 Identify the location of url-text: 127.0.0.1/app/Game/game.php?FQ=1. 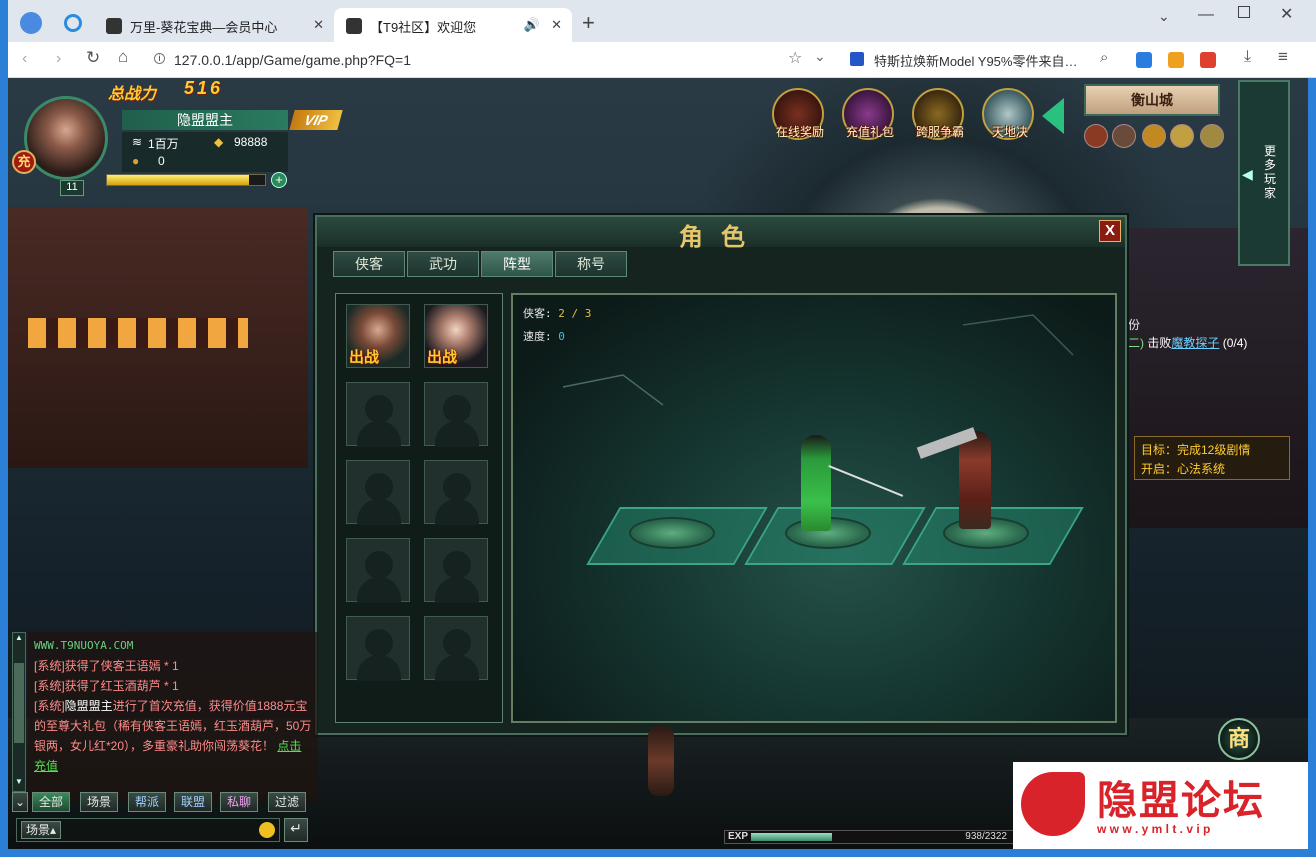
(292, 60).